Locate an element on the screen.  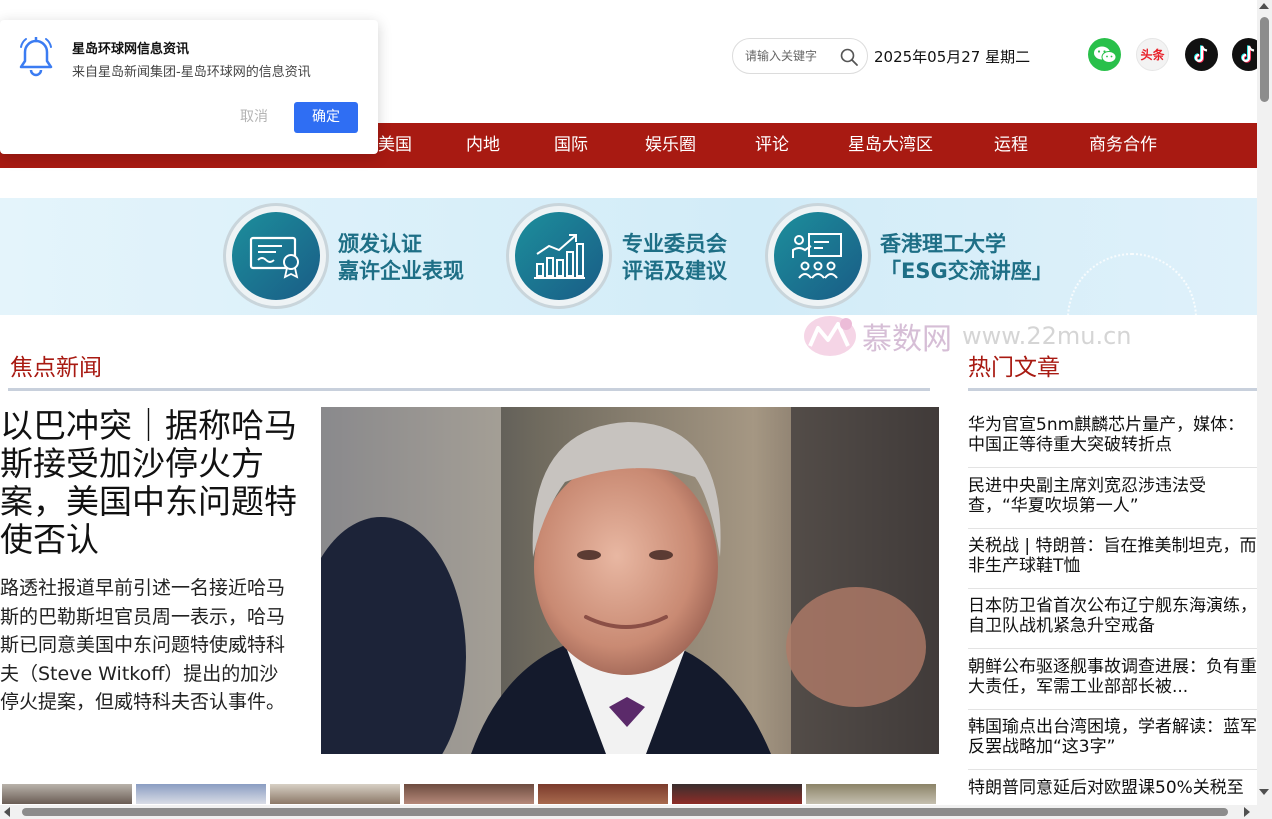
nav-item-mainland: 内地 is located at coordinates (483, 145).